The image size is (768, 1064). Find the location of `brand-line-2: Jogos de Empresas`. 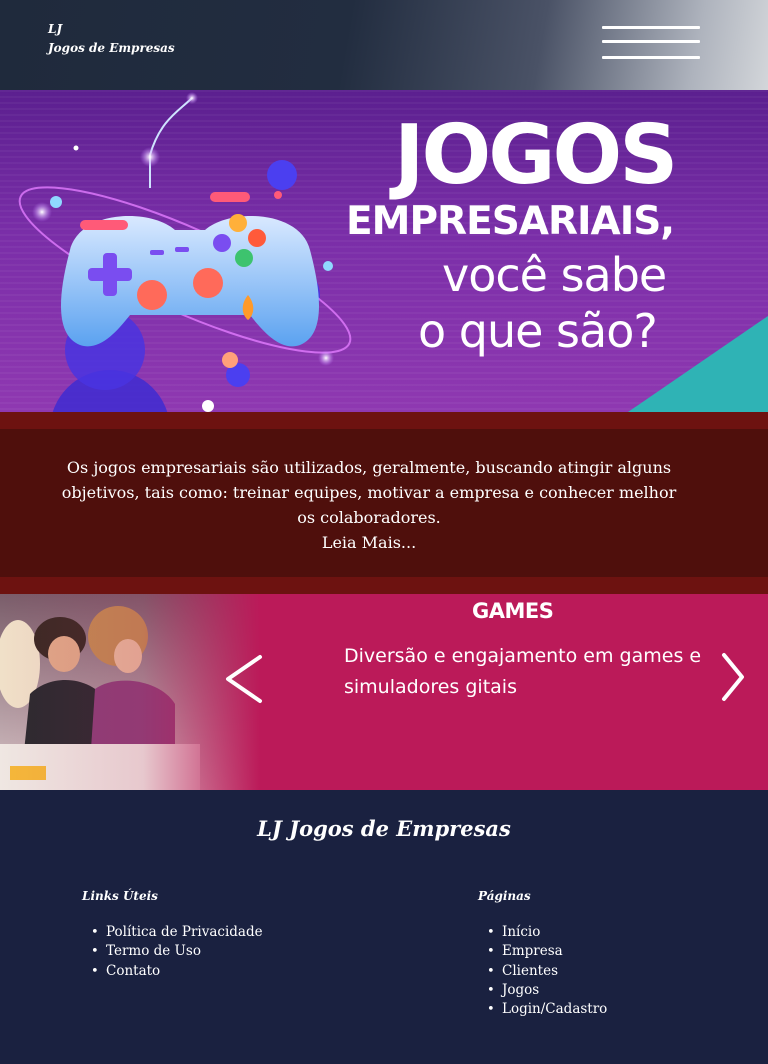

brand-line-2: Jogos de Empresas is located at coordinates (111, 48).